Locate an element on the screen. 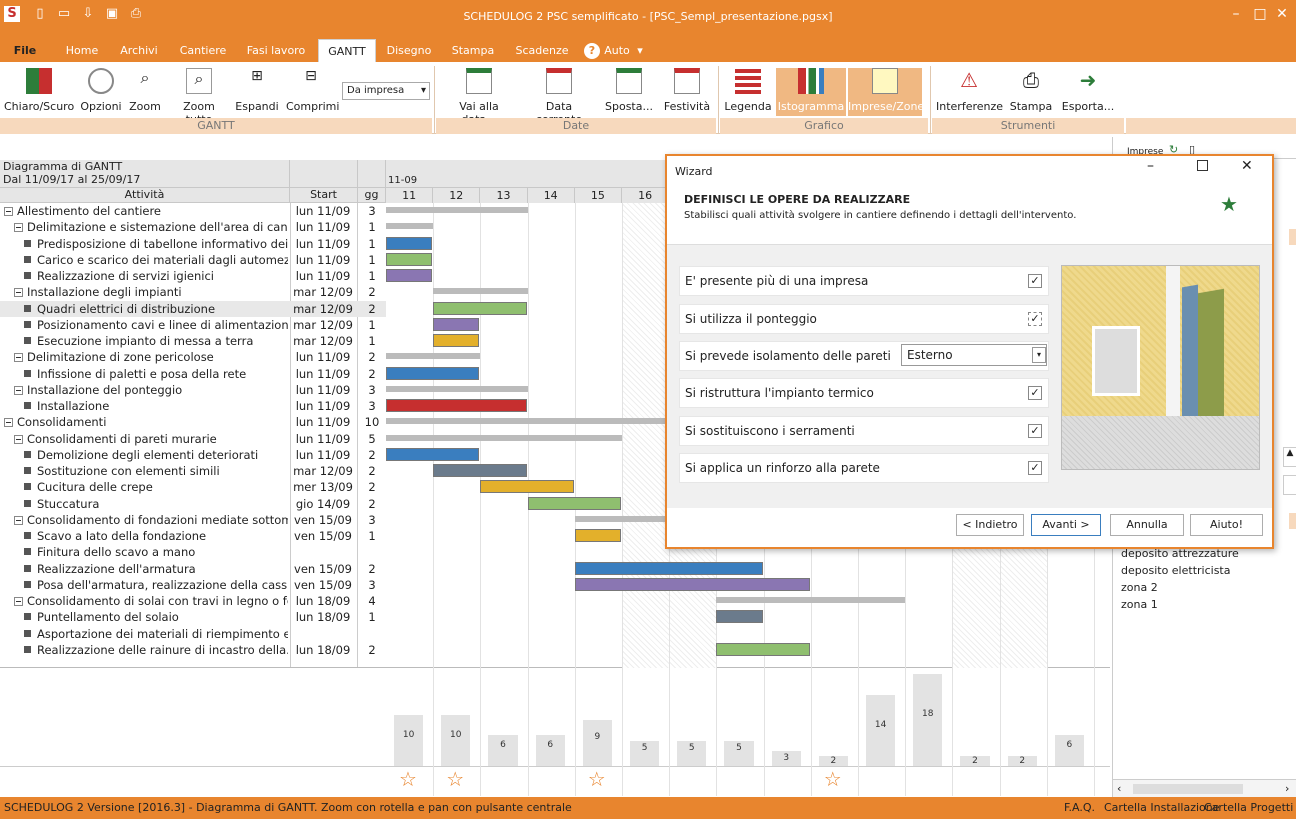 The image size is (1296, 819). horizontal-scrollbar: ‹ › is located at coordinates (1204, 788).